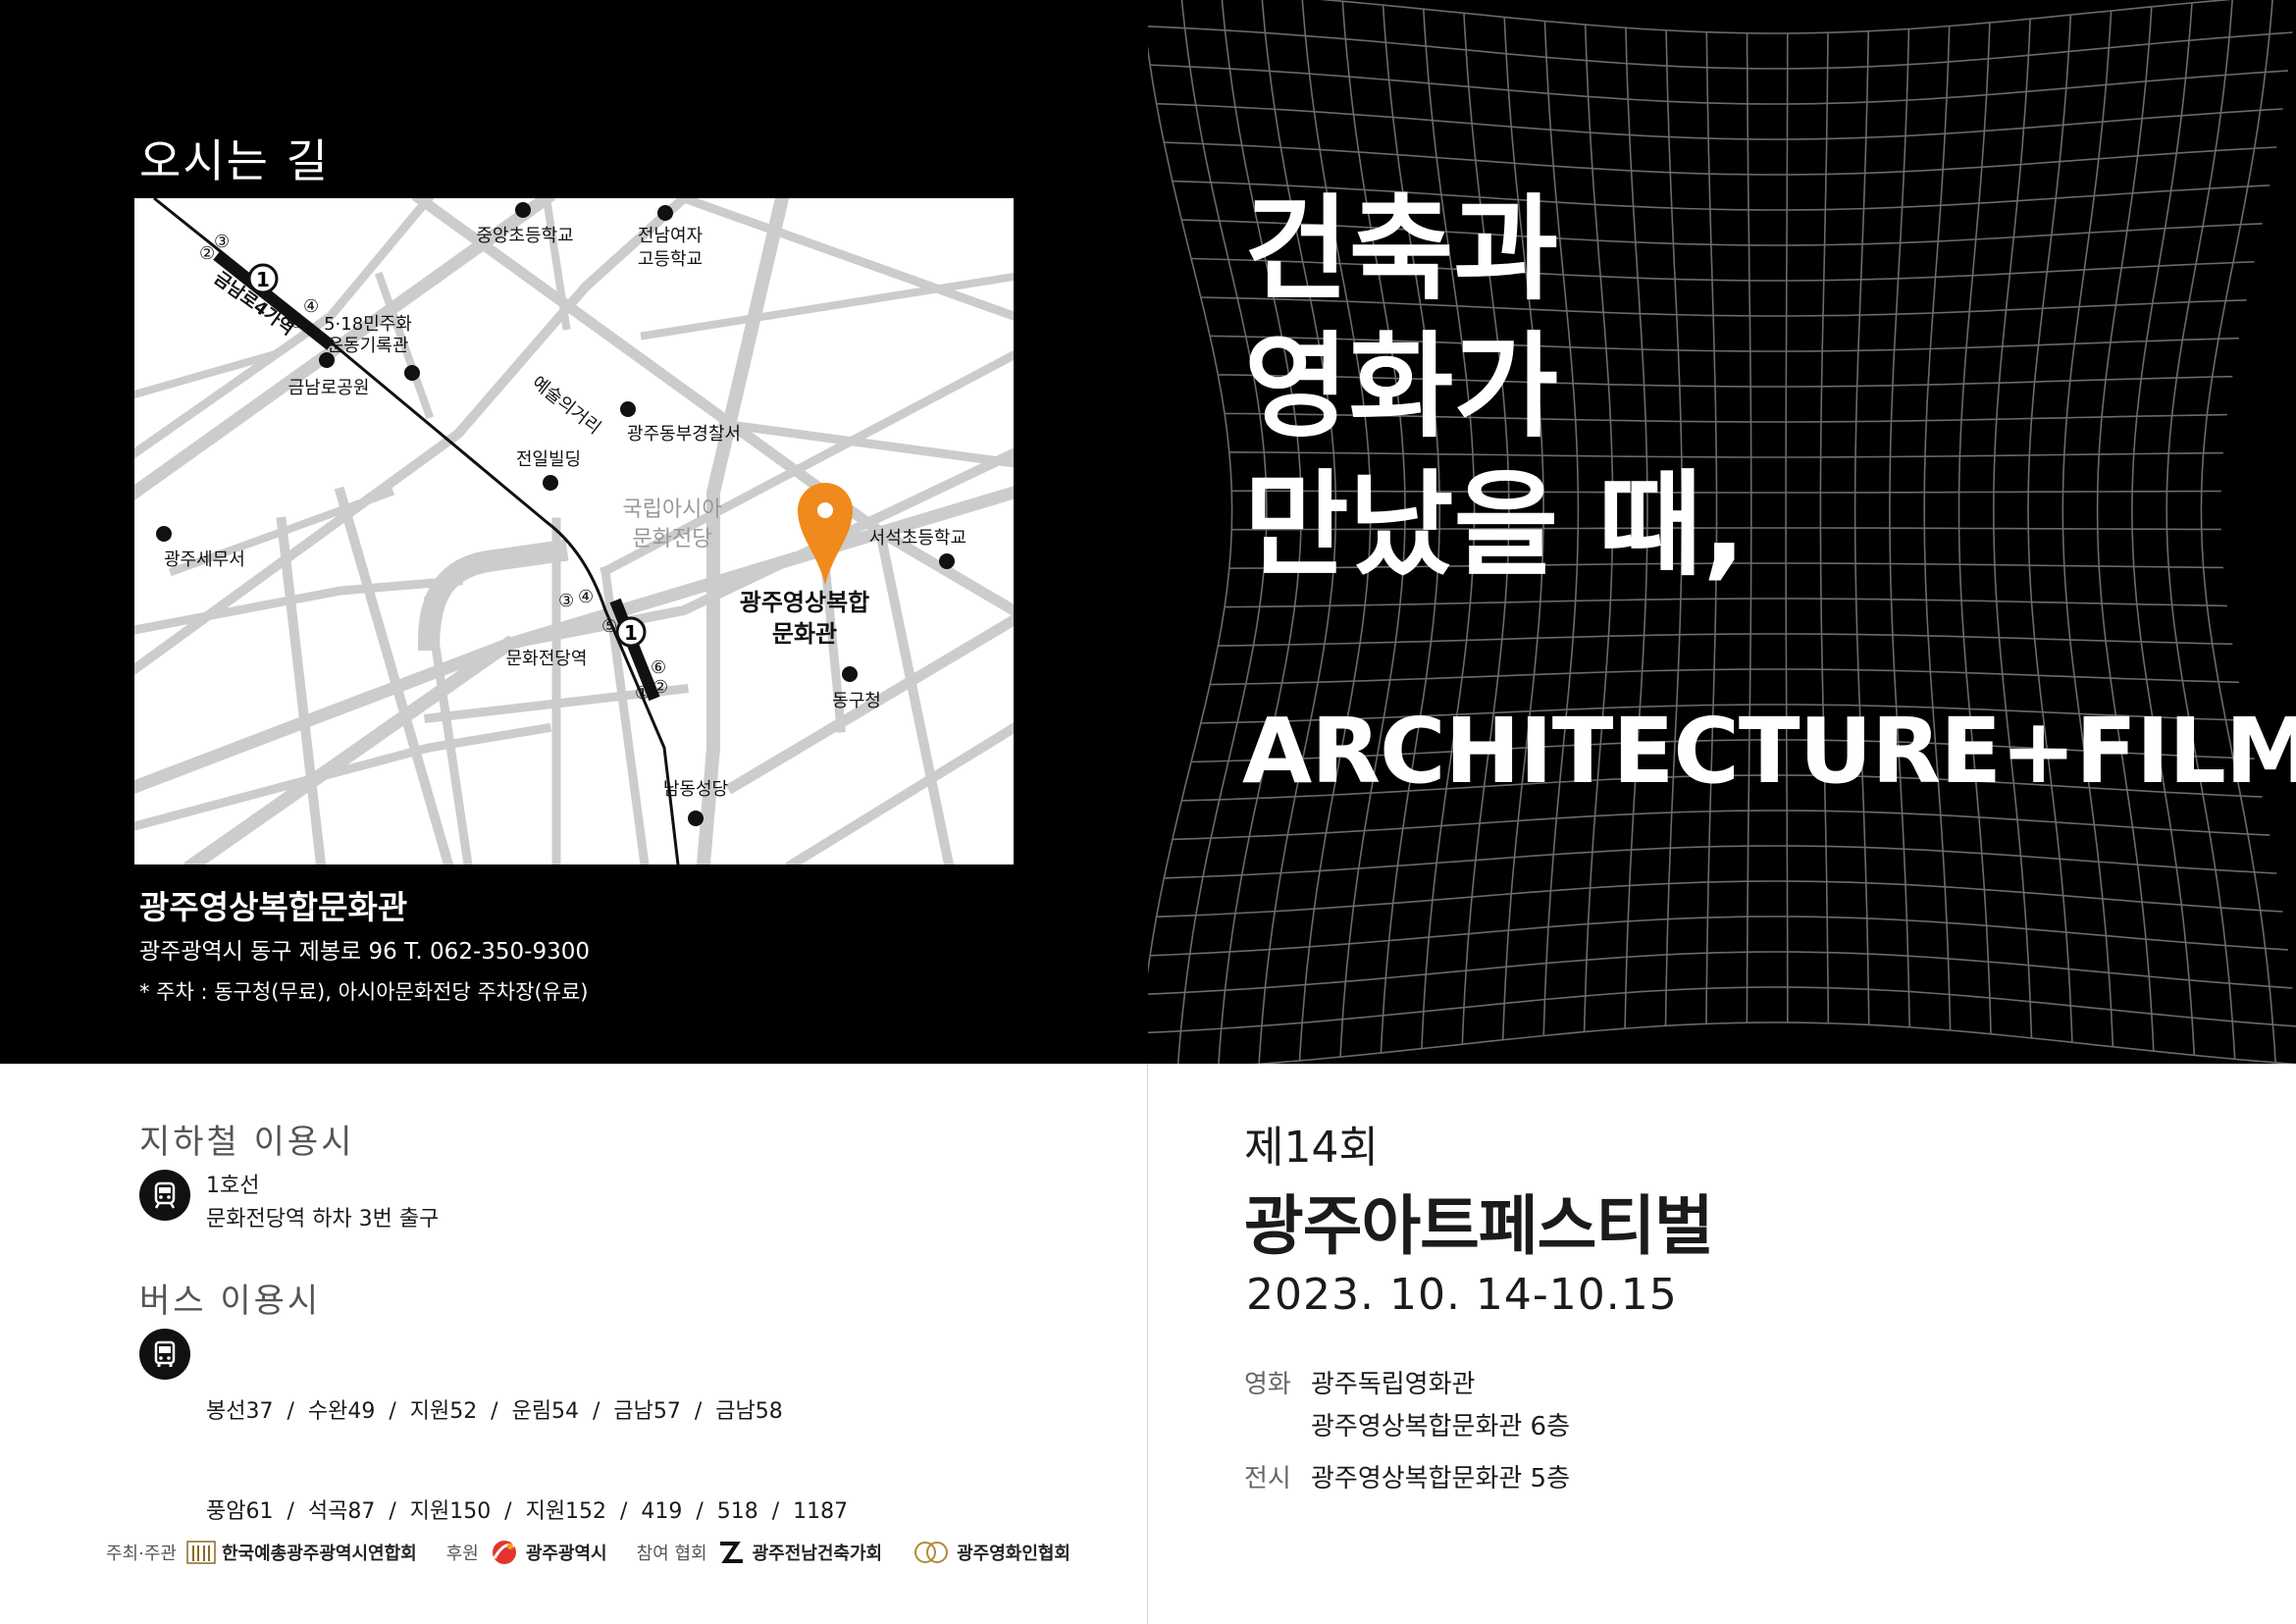 The image size is (2296, 1624). Describe the element at coordinates (856, 701) in the screenshot. I see `label-donggu-office: 동구청` at that location.